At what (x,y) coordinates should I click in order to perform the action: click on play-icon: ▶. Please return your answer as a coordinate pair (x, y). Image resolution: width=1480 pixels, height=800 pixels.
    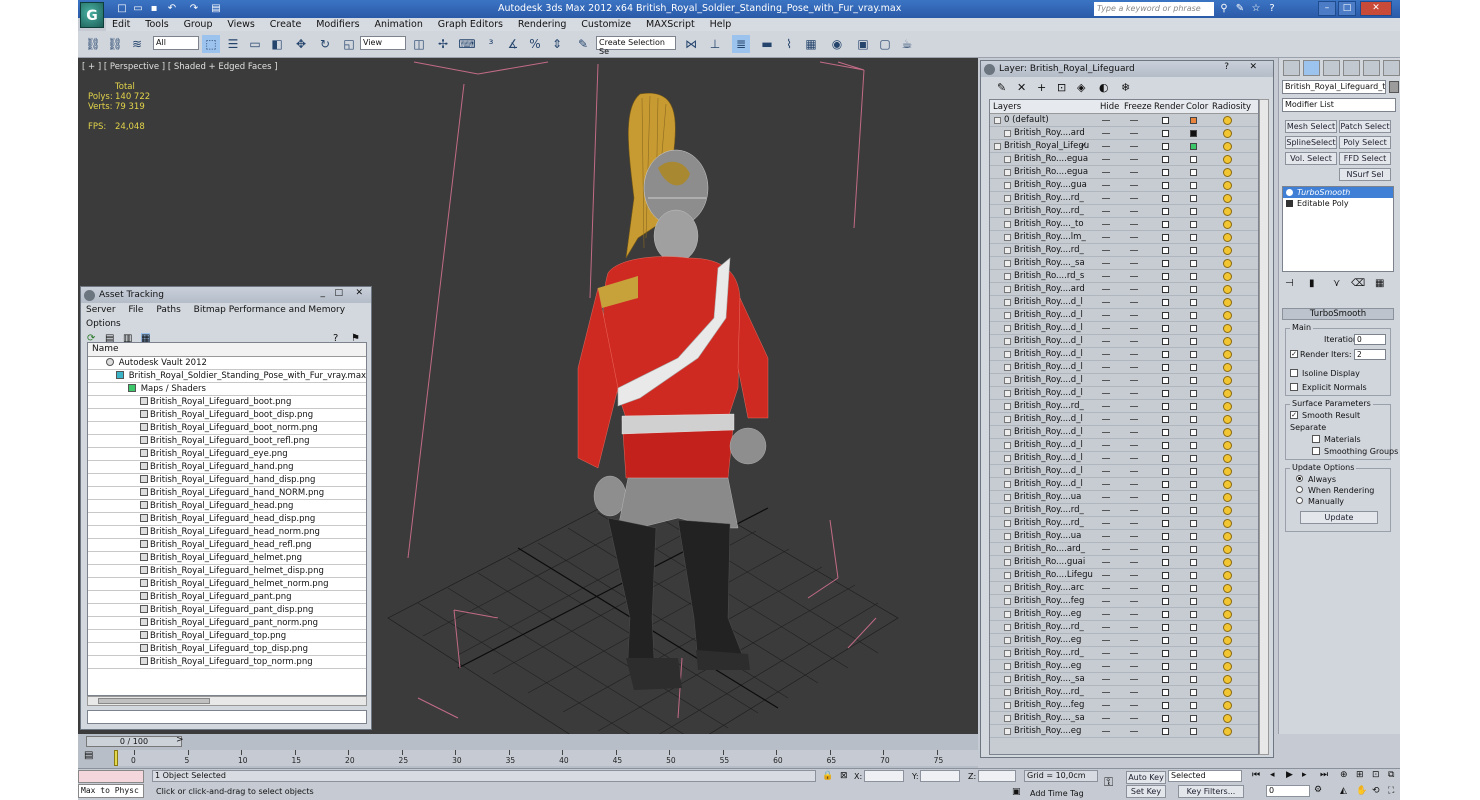
    Looking at the image, I should click on (1289, 775).